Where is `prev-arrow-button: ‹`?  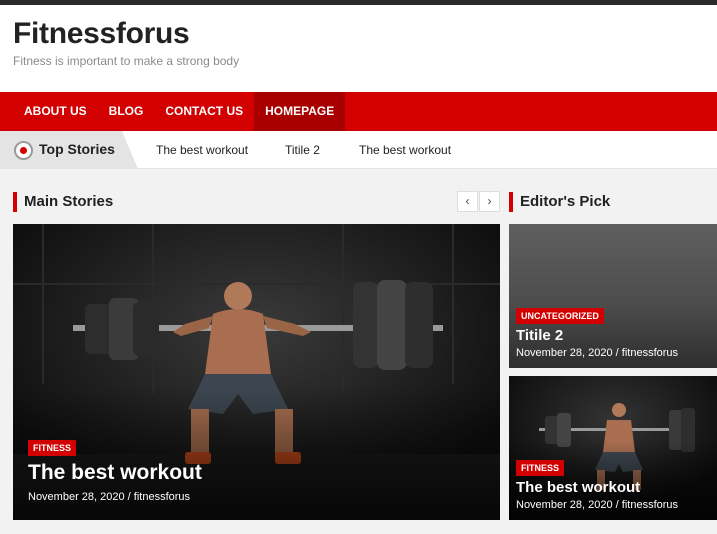
prev-arrow-button: ‹ is located at coordinates (467, 201).